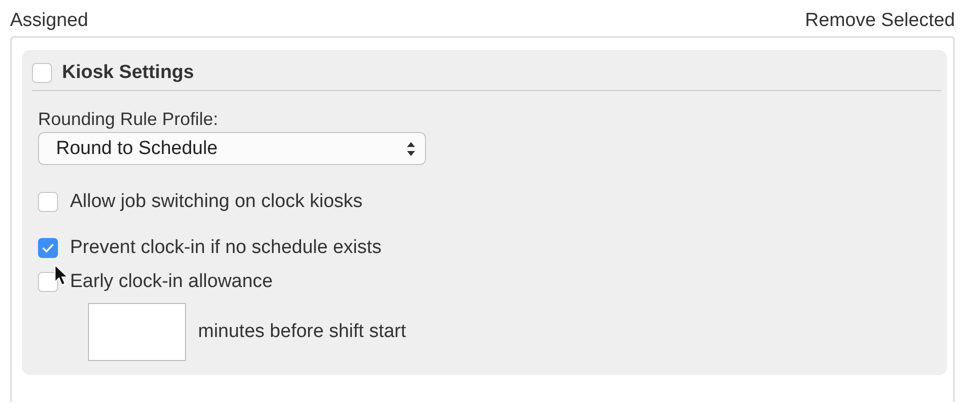  Describe the element at coordinates (216, 202) in the screenshot. I see `option-label: Allow job switching on clock kiosks` at that location.